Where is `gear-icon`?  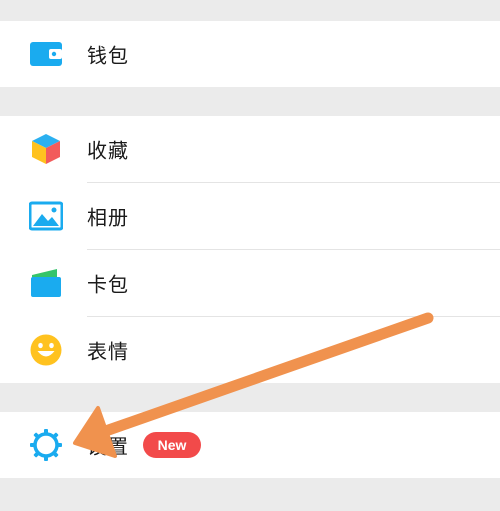 gear-icon is located at coordinates (46, 445).